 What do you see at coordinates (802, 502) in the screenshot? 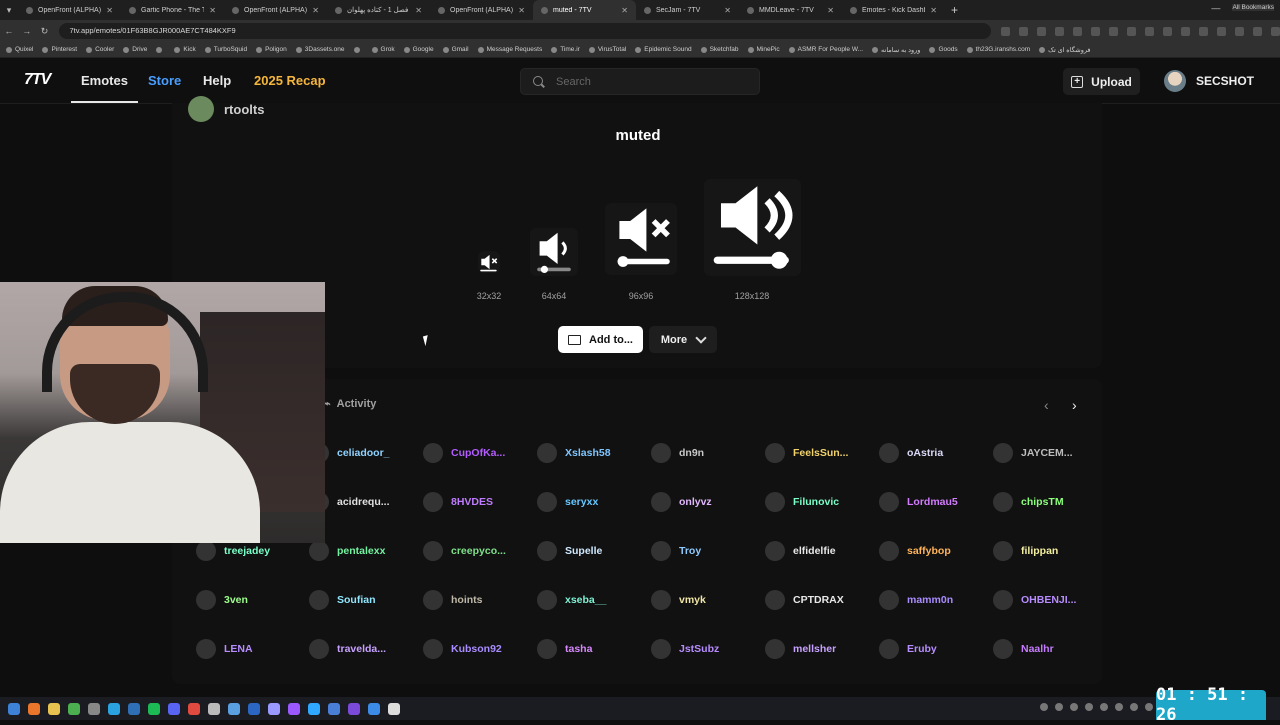
I see `activity-user: Filunovic` at bounding box center [802, 502].